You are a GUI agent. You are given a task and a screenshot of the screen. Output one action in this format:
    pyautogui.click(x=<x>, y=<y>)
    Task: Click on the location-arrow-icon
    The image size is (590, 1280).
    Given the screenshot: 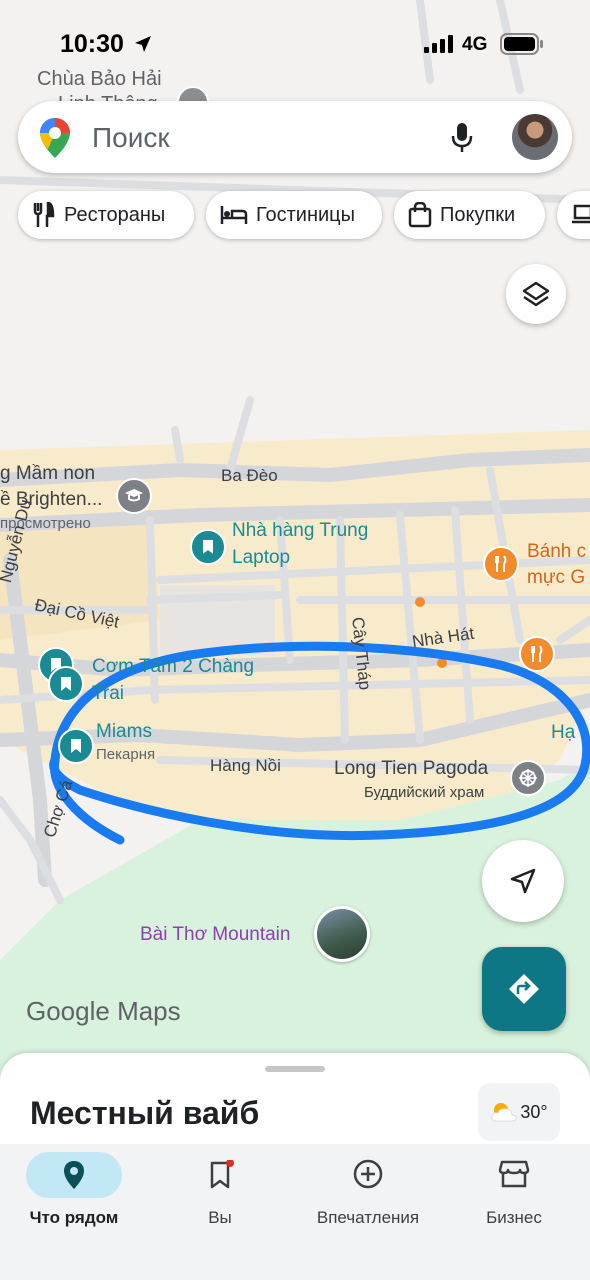 What is the action you would take?
    pyautogui.click(x=143, y=44)
    